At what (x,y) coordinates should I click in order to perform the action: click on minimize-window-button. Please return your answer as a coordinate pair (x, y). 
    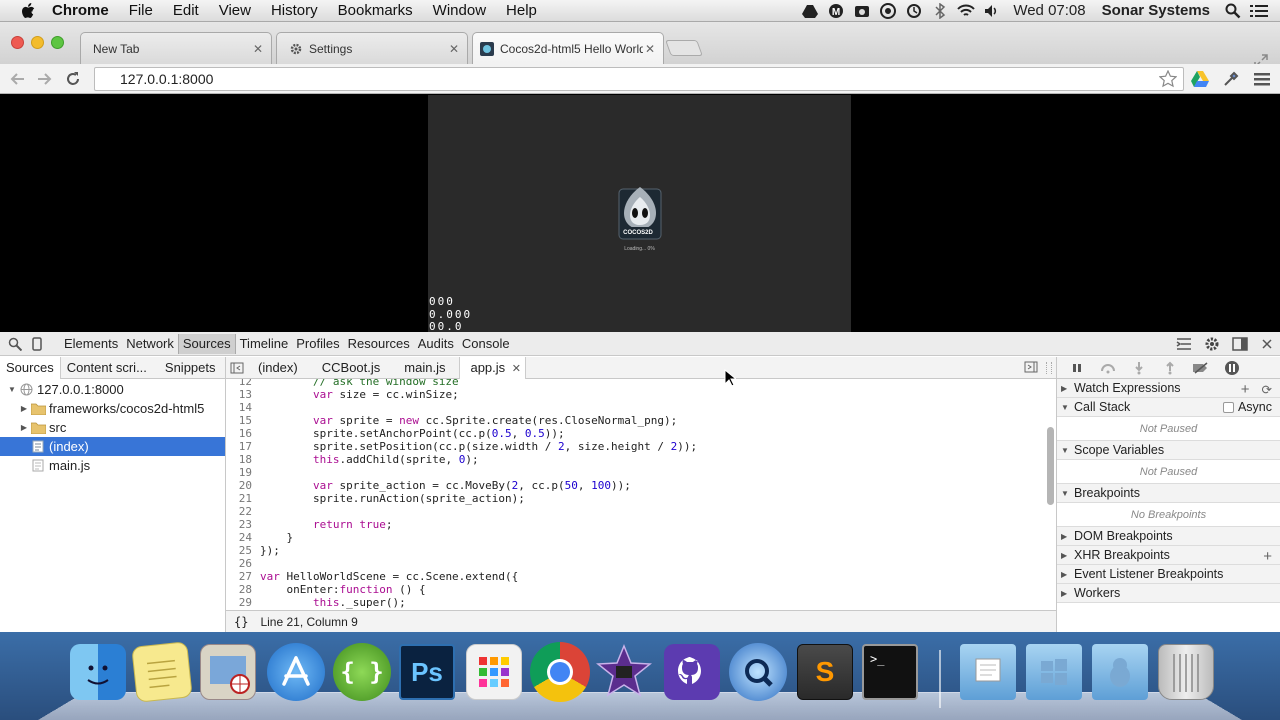
    Looking at the image, I should click on (37, 42).